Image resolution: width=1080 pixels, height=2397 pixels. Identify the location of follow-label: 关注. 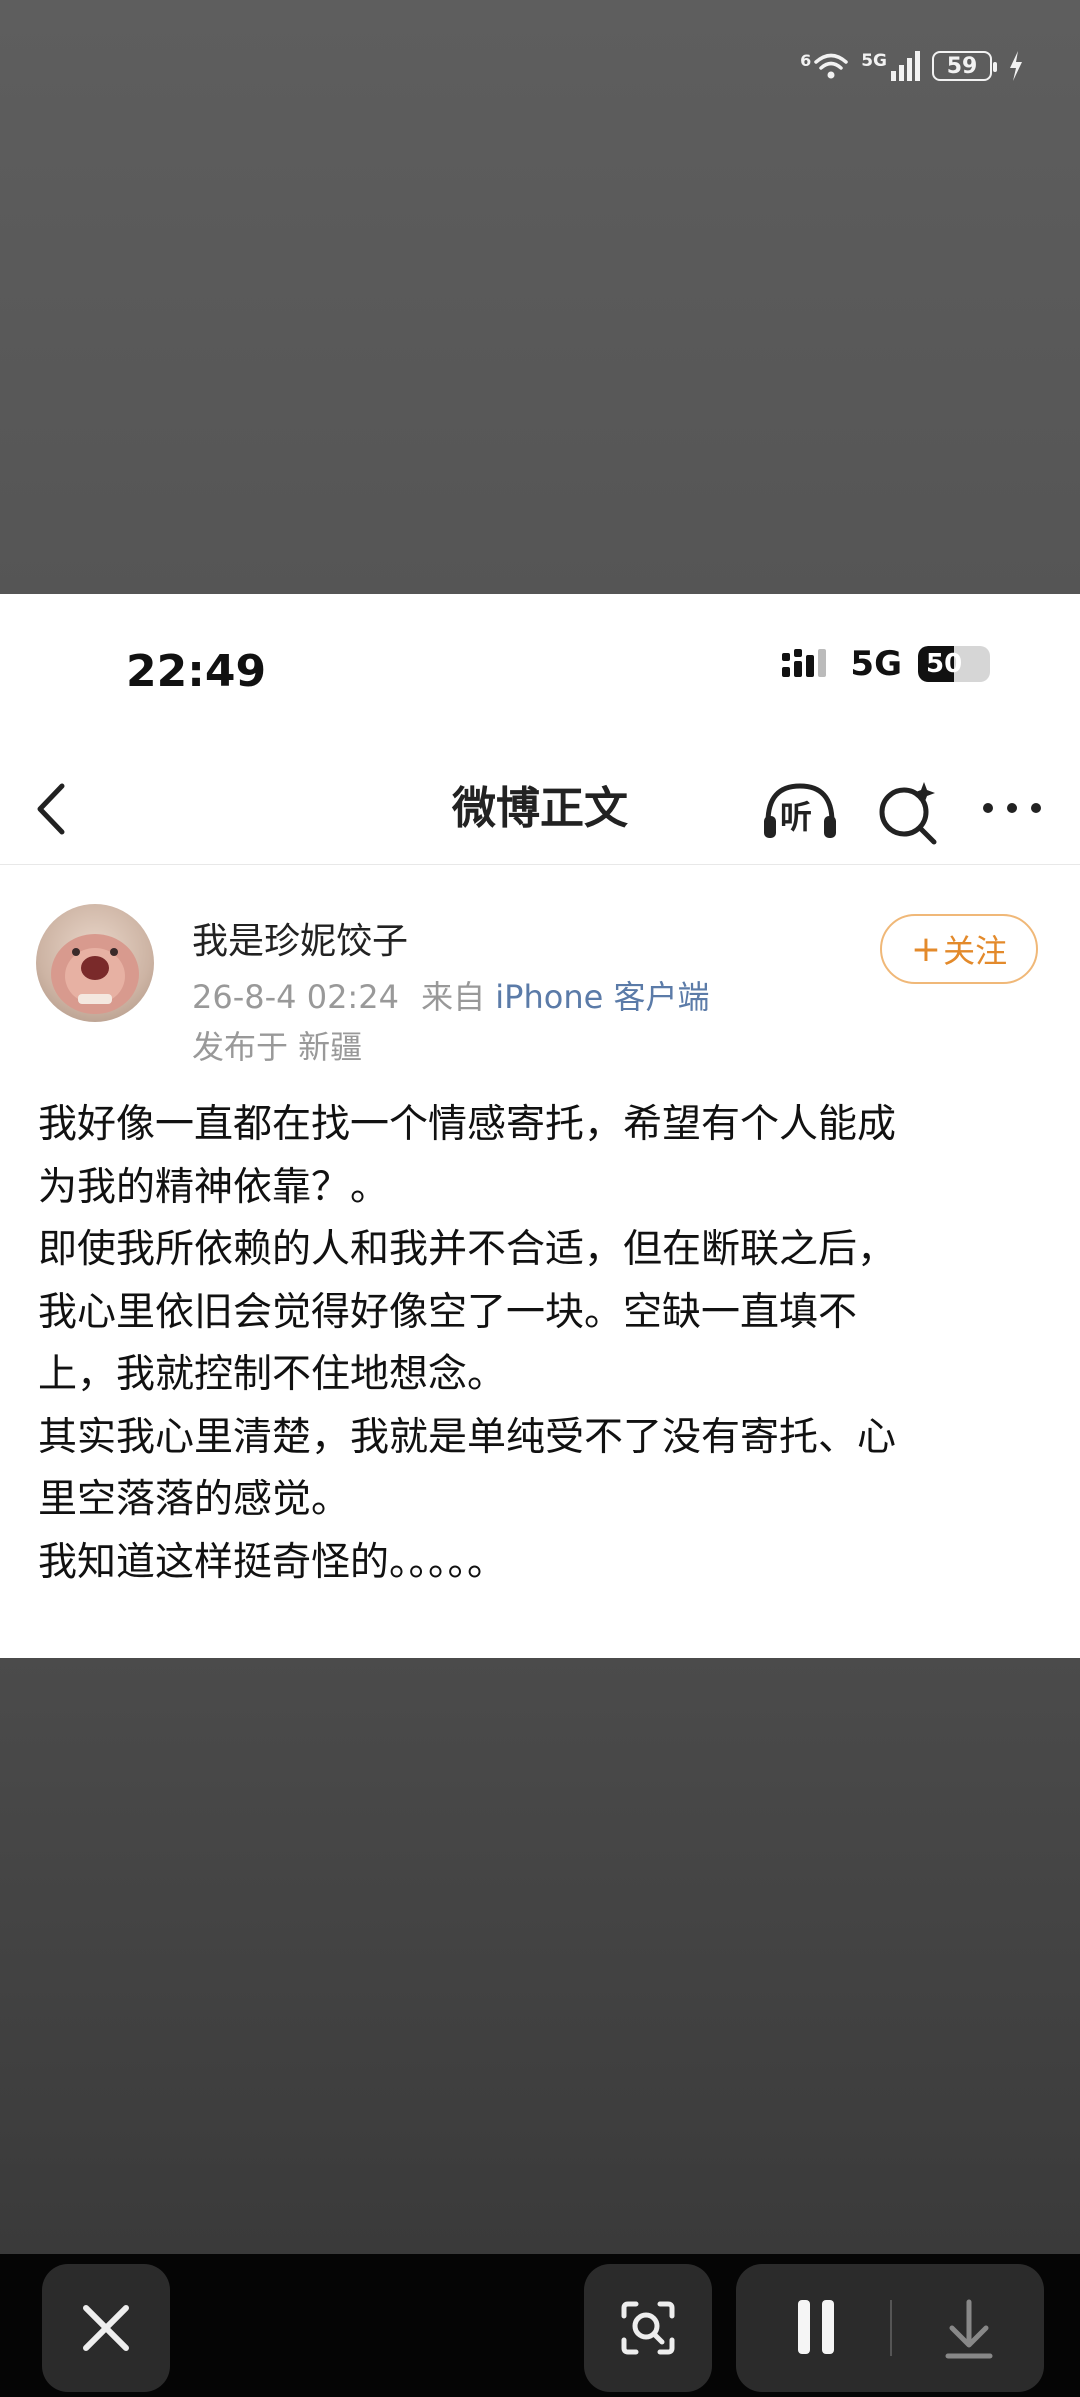
(975, 951).